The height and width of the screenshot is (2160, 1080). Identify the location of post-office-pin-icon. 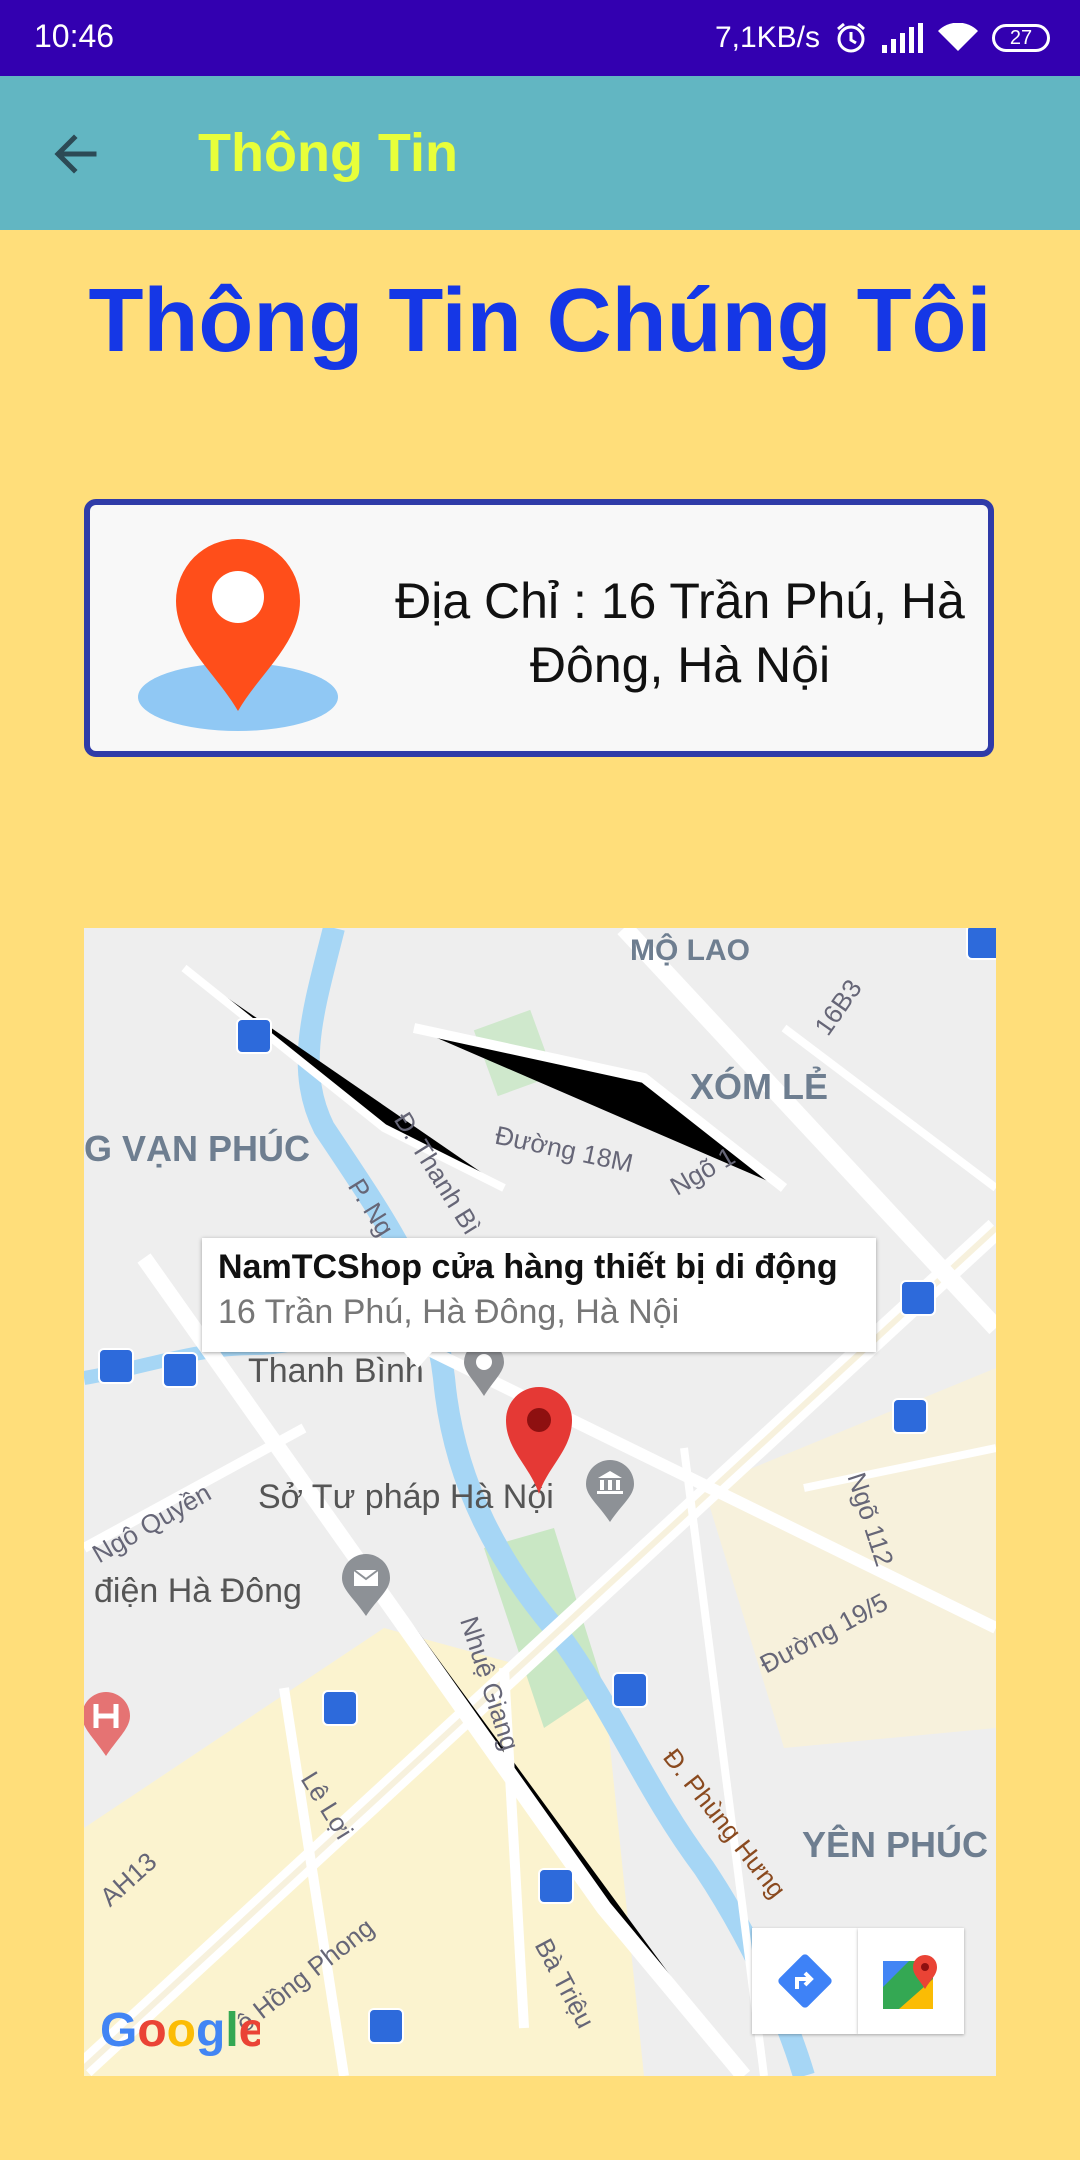
(366, 1588).